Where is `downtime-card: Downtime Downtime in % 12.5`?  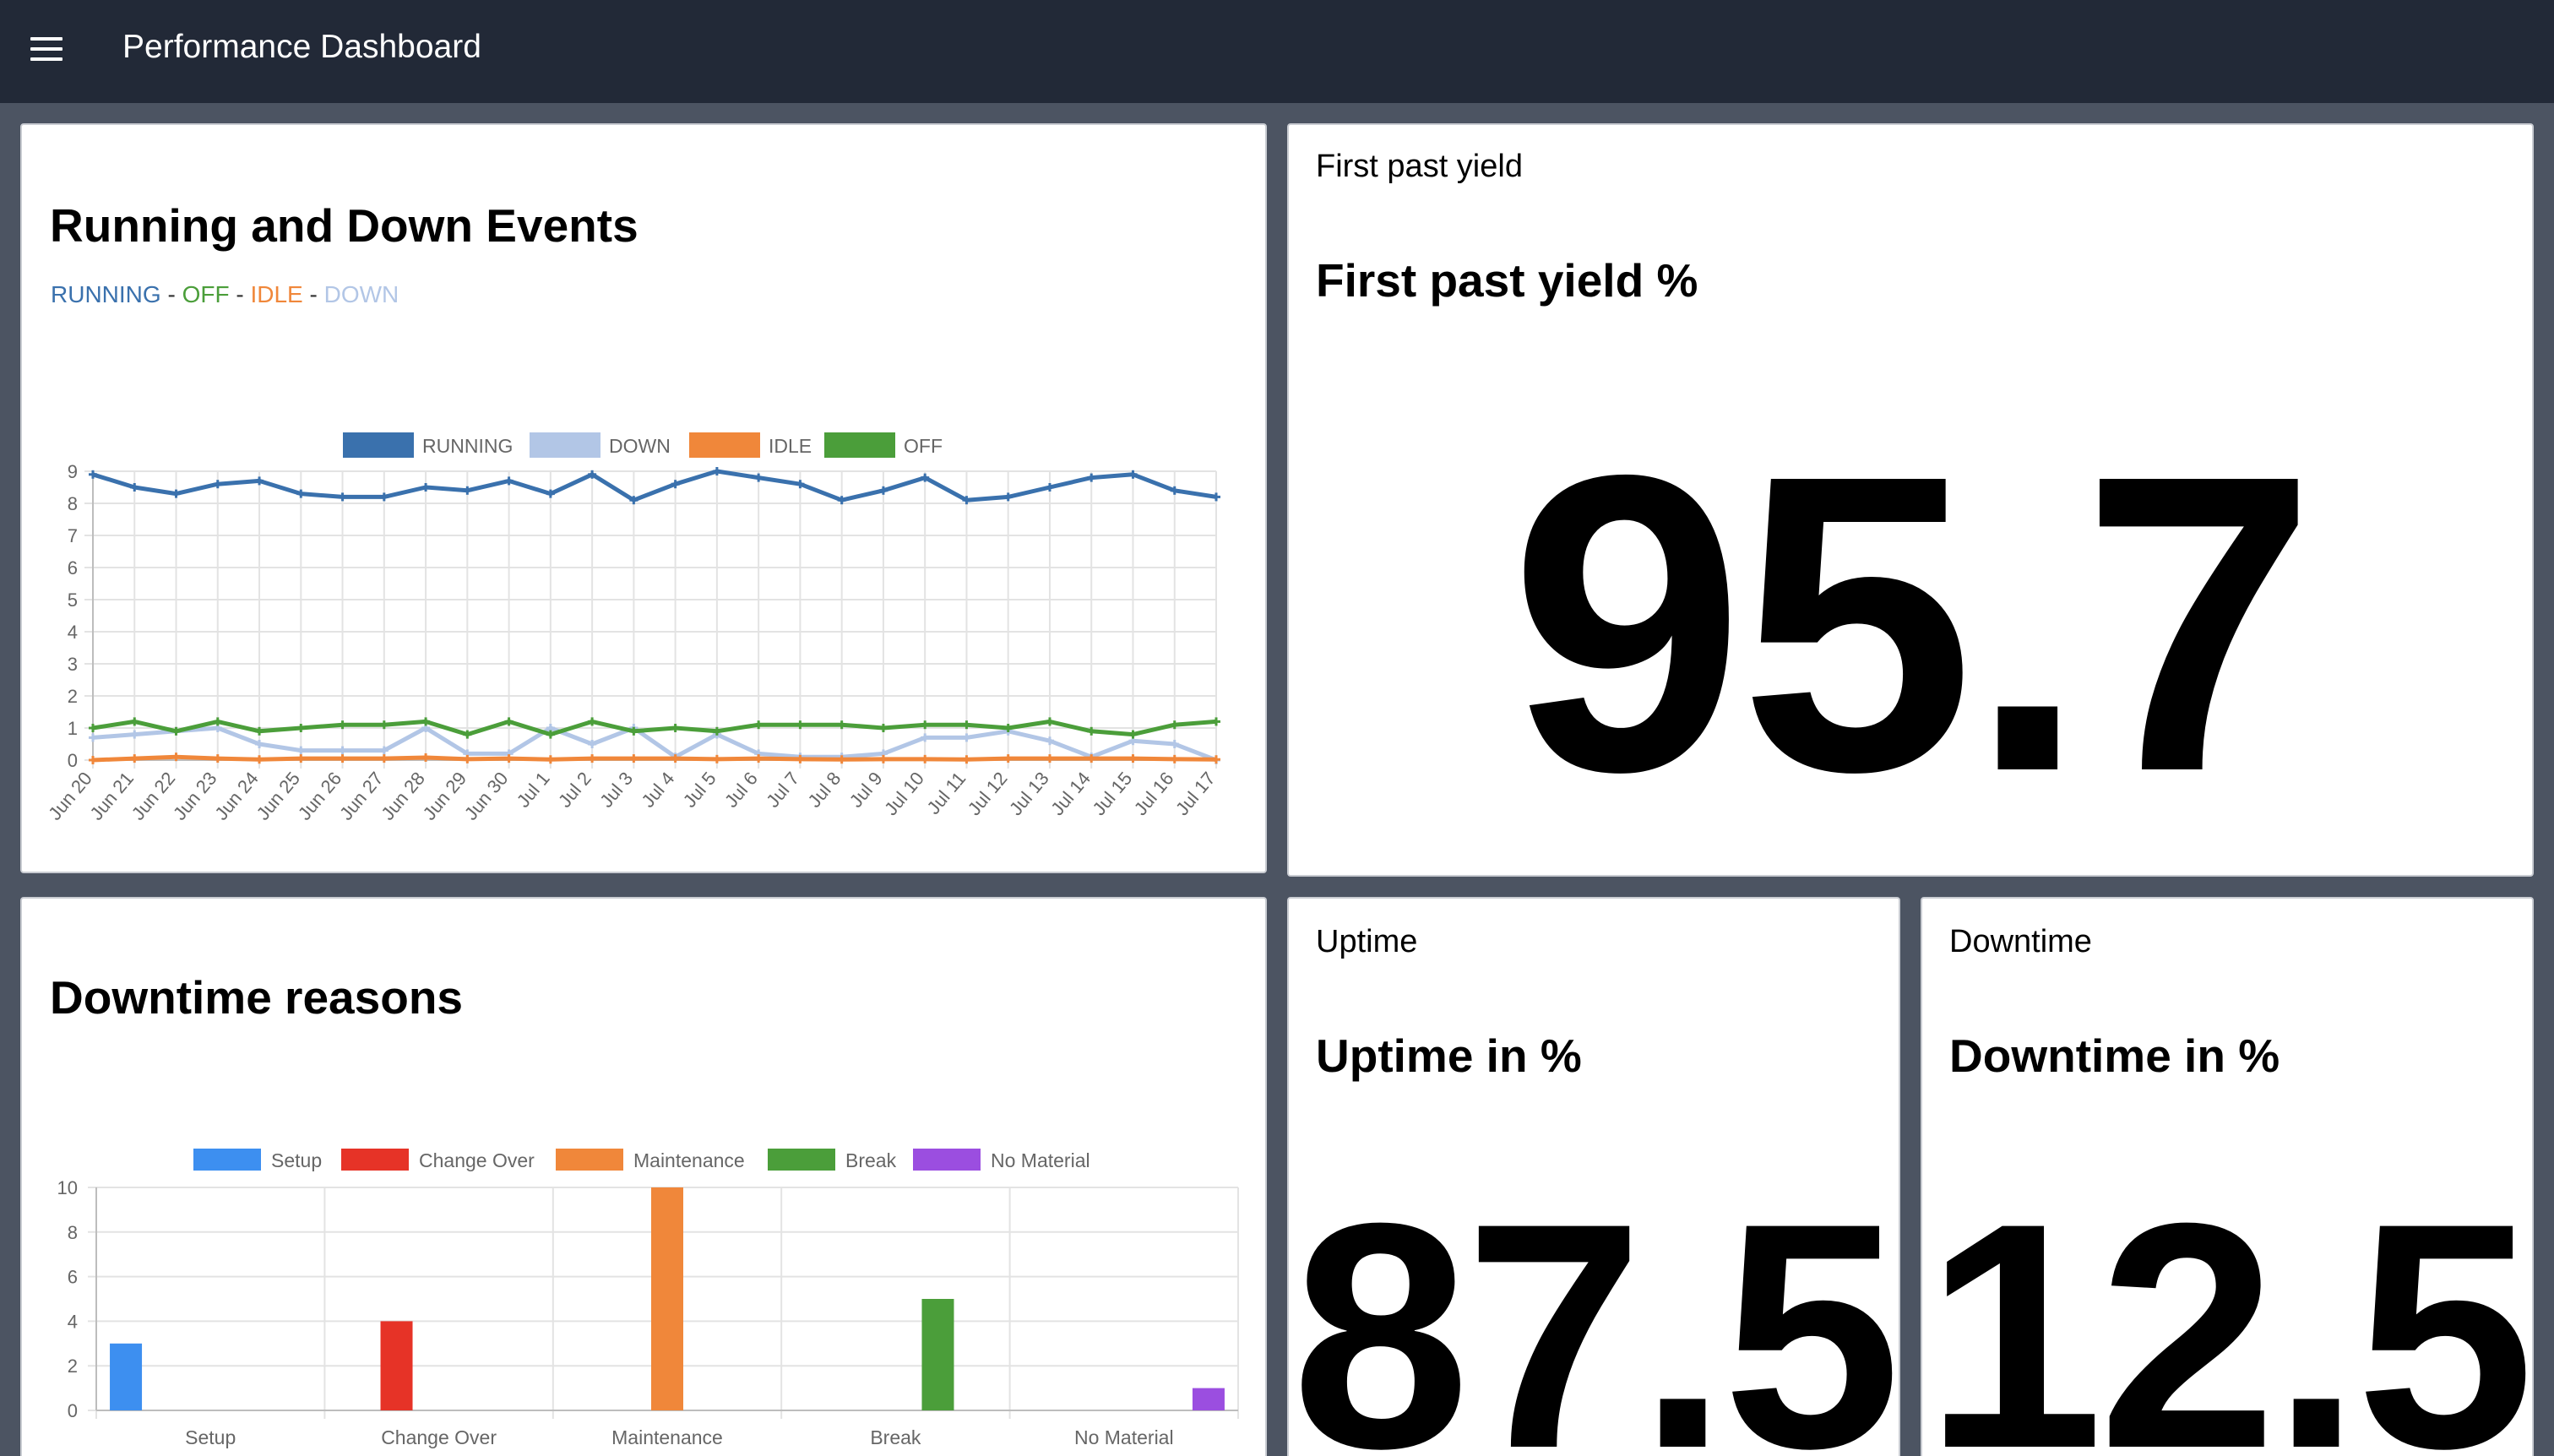
downtime-card: Downtime Downtime in % 12.5 is located at coordinates (2227, 1176).